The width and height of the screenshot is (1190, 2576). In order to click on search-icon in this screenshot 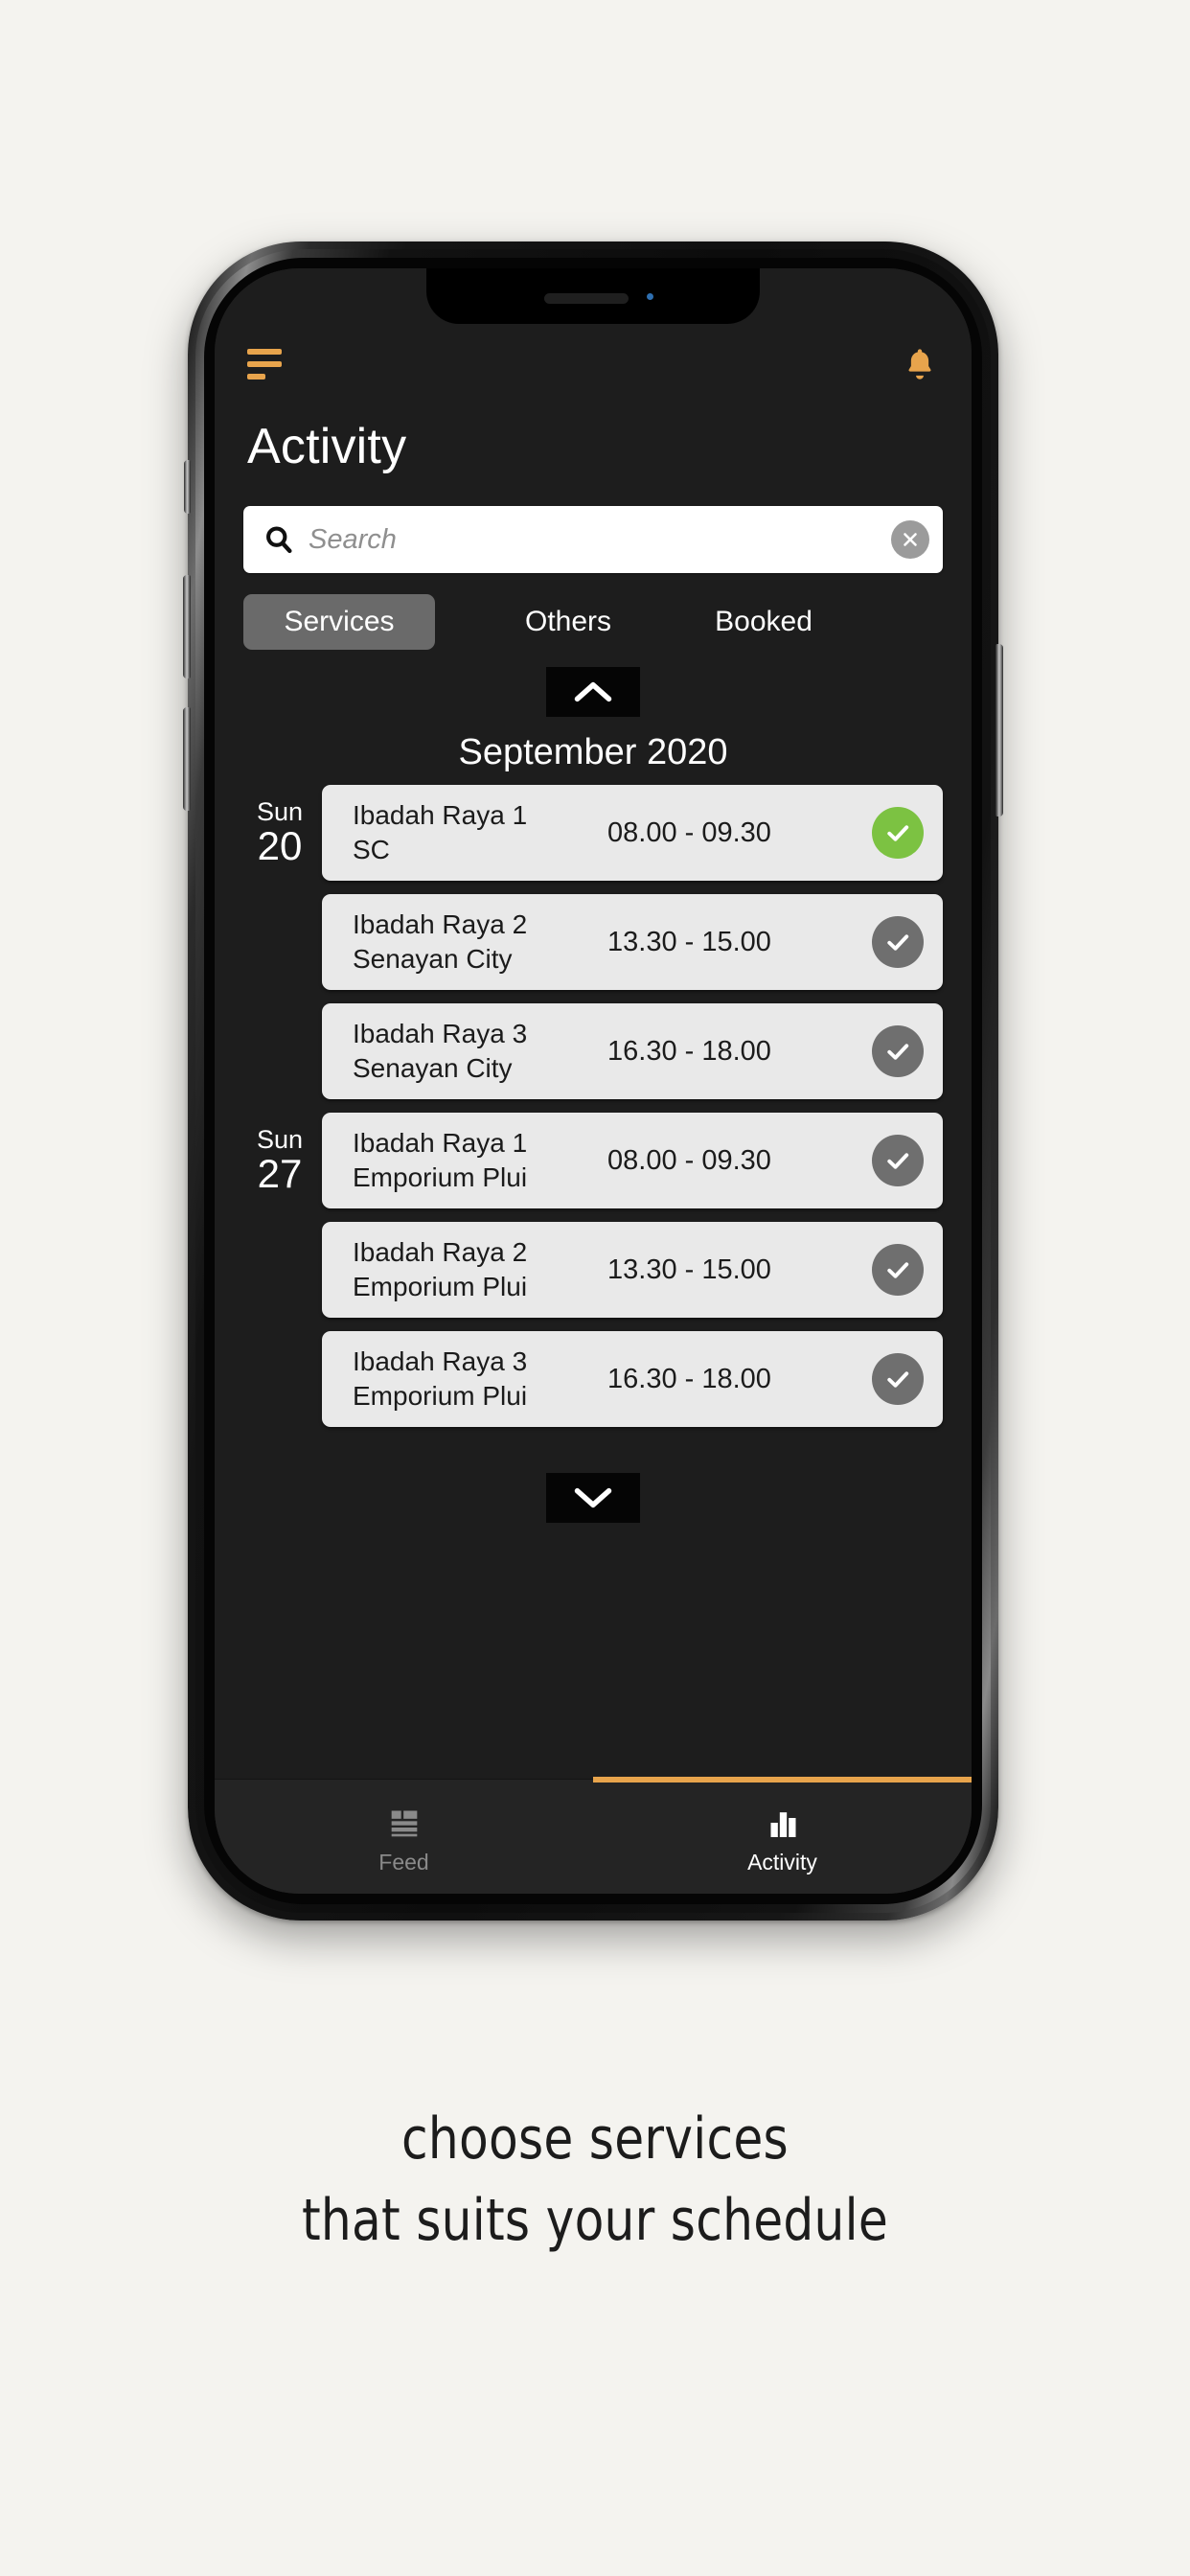, I will do `click(279, 539)`.